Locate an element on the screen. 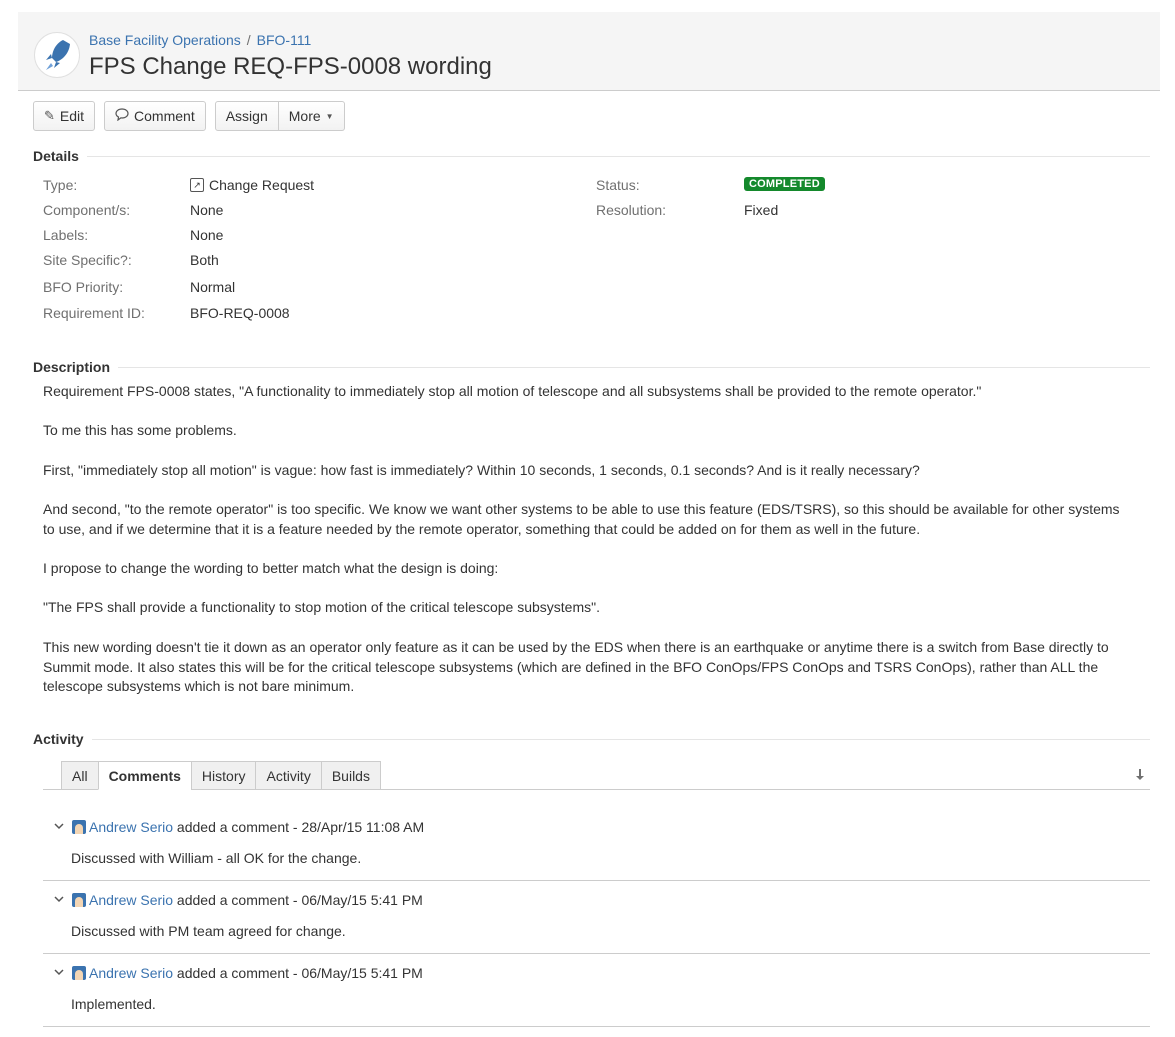 The height and width of the screenshot is (1037, 1175). sort-arrow-icon is located at coordinates (1140, 776).